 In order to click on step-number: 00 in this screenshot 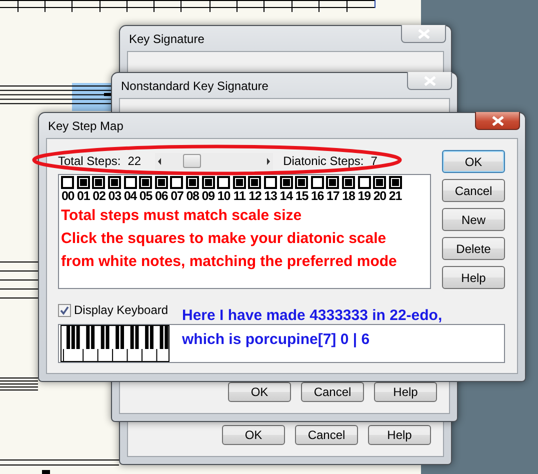, I will do `click(67, 196)`.